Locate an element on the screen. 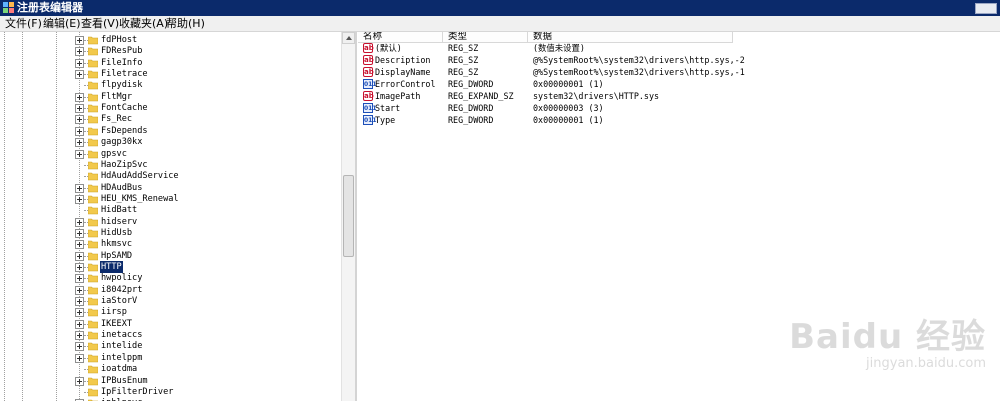 The width and height of the screenshot is (1000, 401). tree-item-label: hkmsvc is located at coordinates (116, 244).